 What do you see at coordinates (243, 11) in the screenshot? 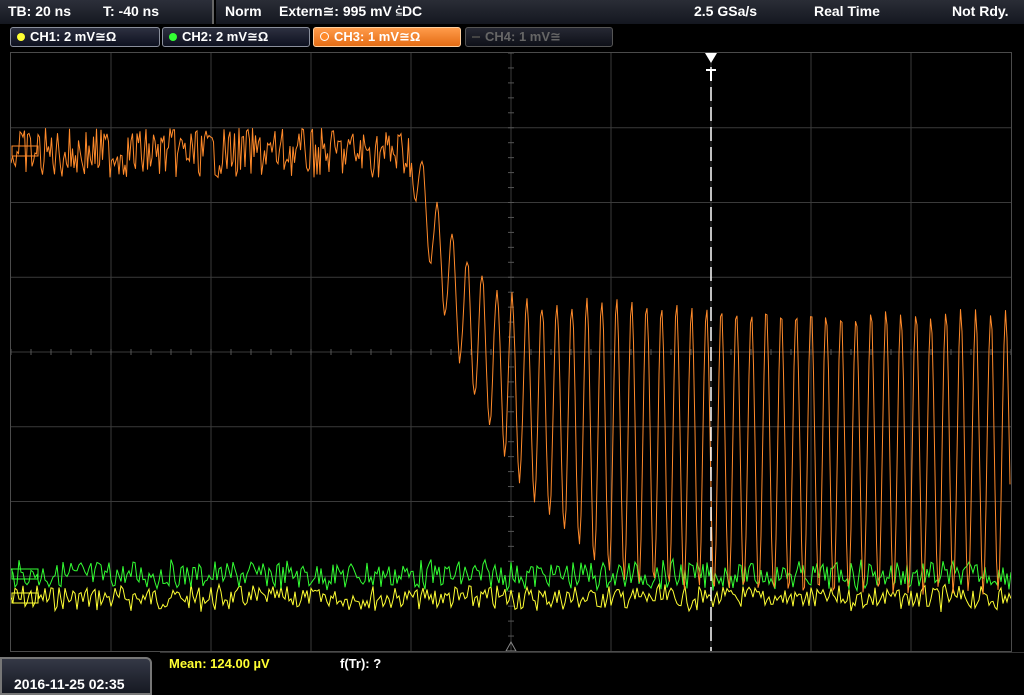
I see `trigger-mode: Norm` at bounding box center [243, 11].